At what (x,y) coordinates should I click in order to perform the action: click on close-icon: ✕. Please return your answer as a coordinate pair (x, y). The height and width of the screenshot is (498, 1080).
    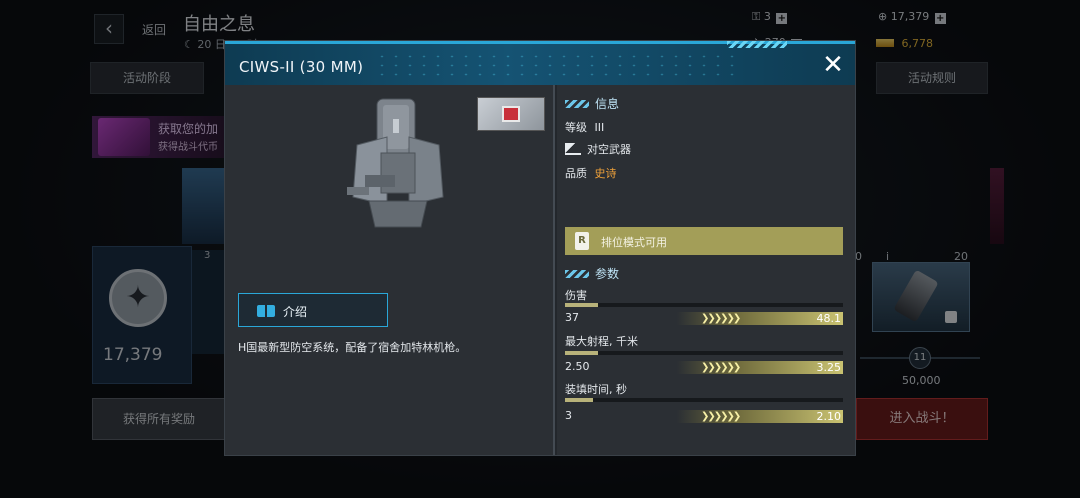
    Looking at the image, I should click on (833, 65).